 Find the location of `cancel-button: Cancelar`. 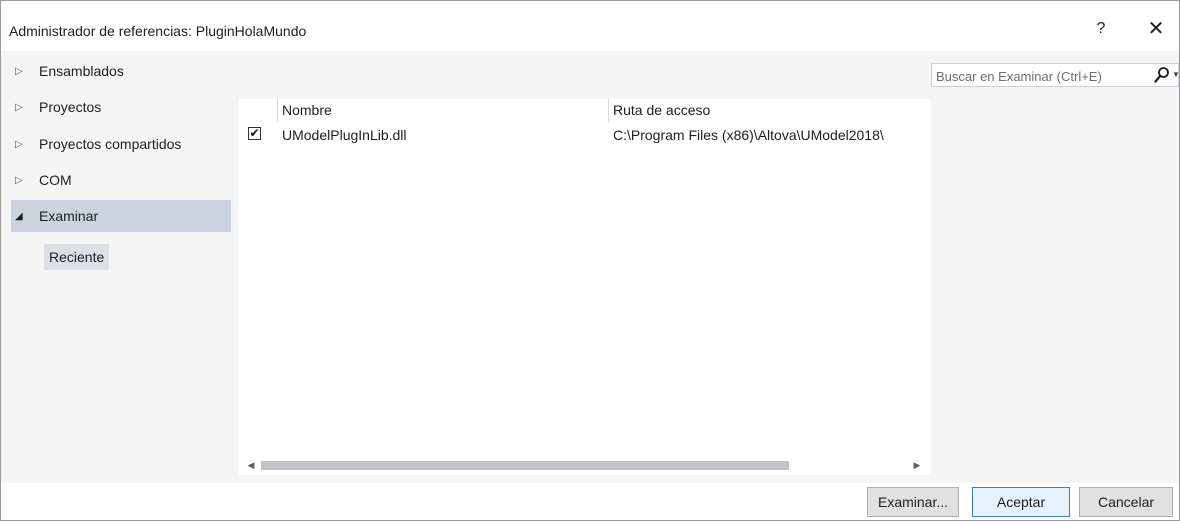

cancel-button: Cancelar is located at coordinates (1126, 502).